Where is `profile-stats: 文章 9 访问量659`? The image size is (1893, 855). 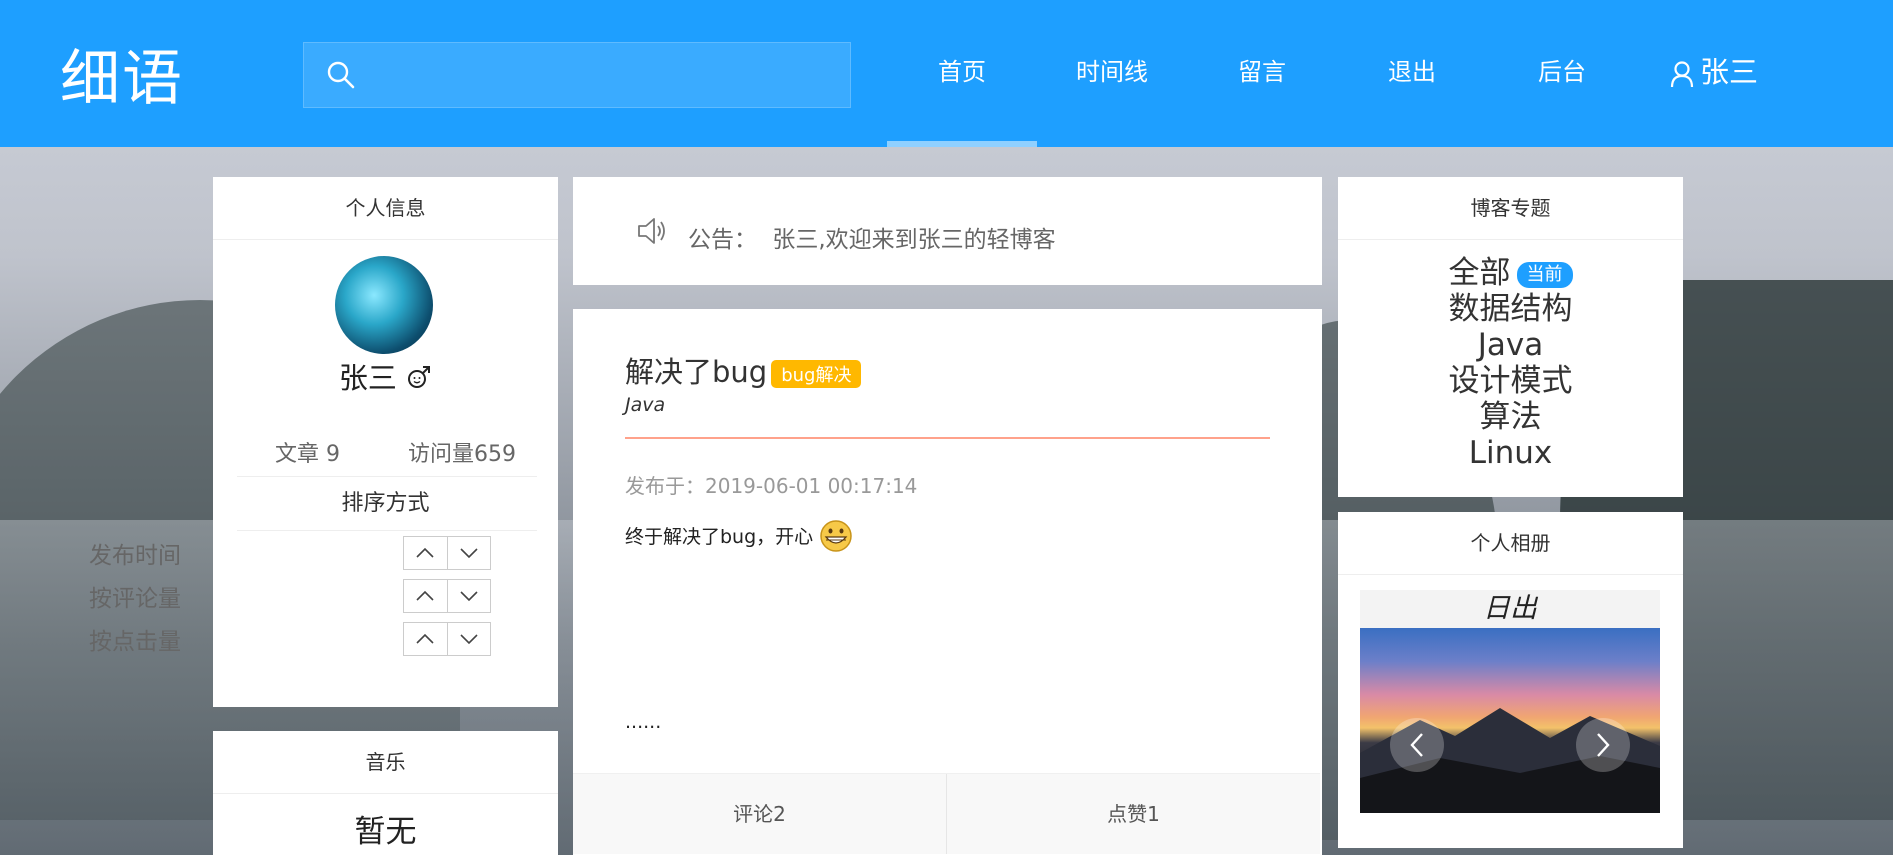
profile-stats: 文章 9 访问量659 is located at coordinates (387, 454).